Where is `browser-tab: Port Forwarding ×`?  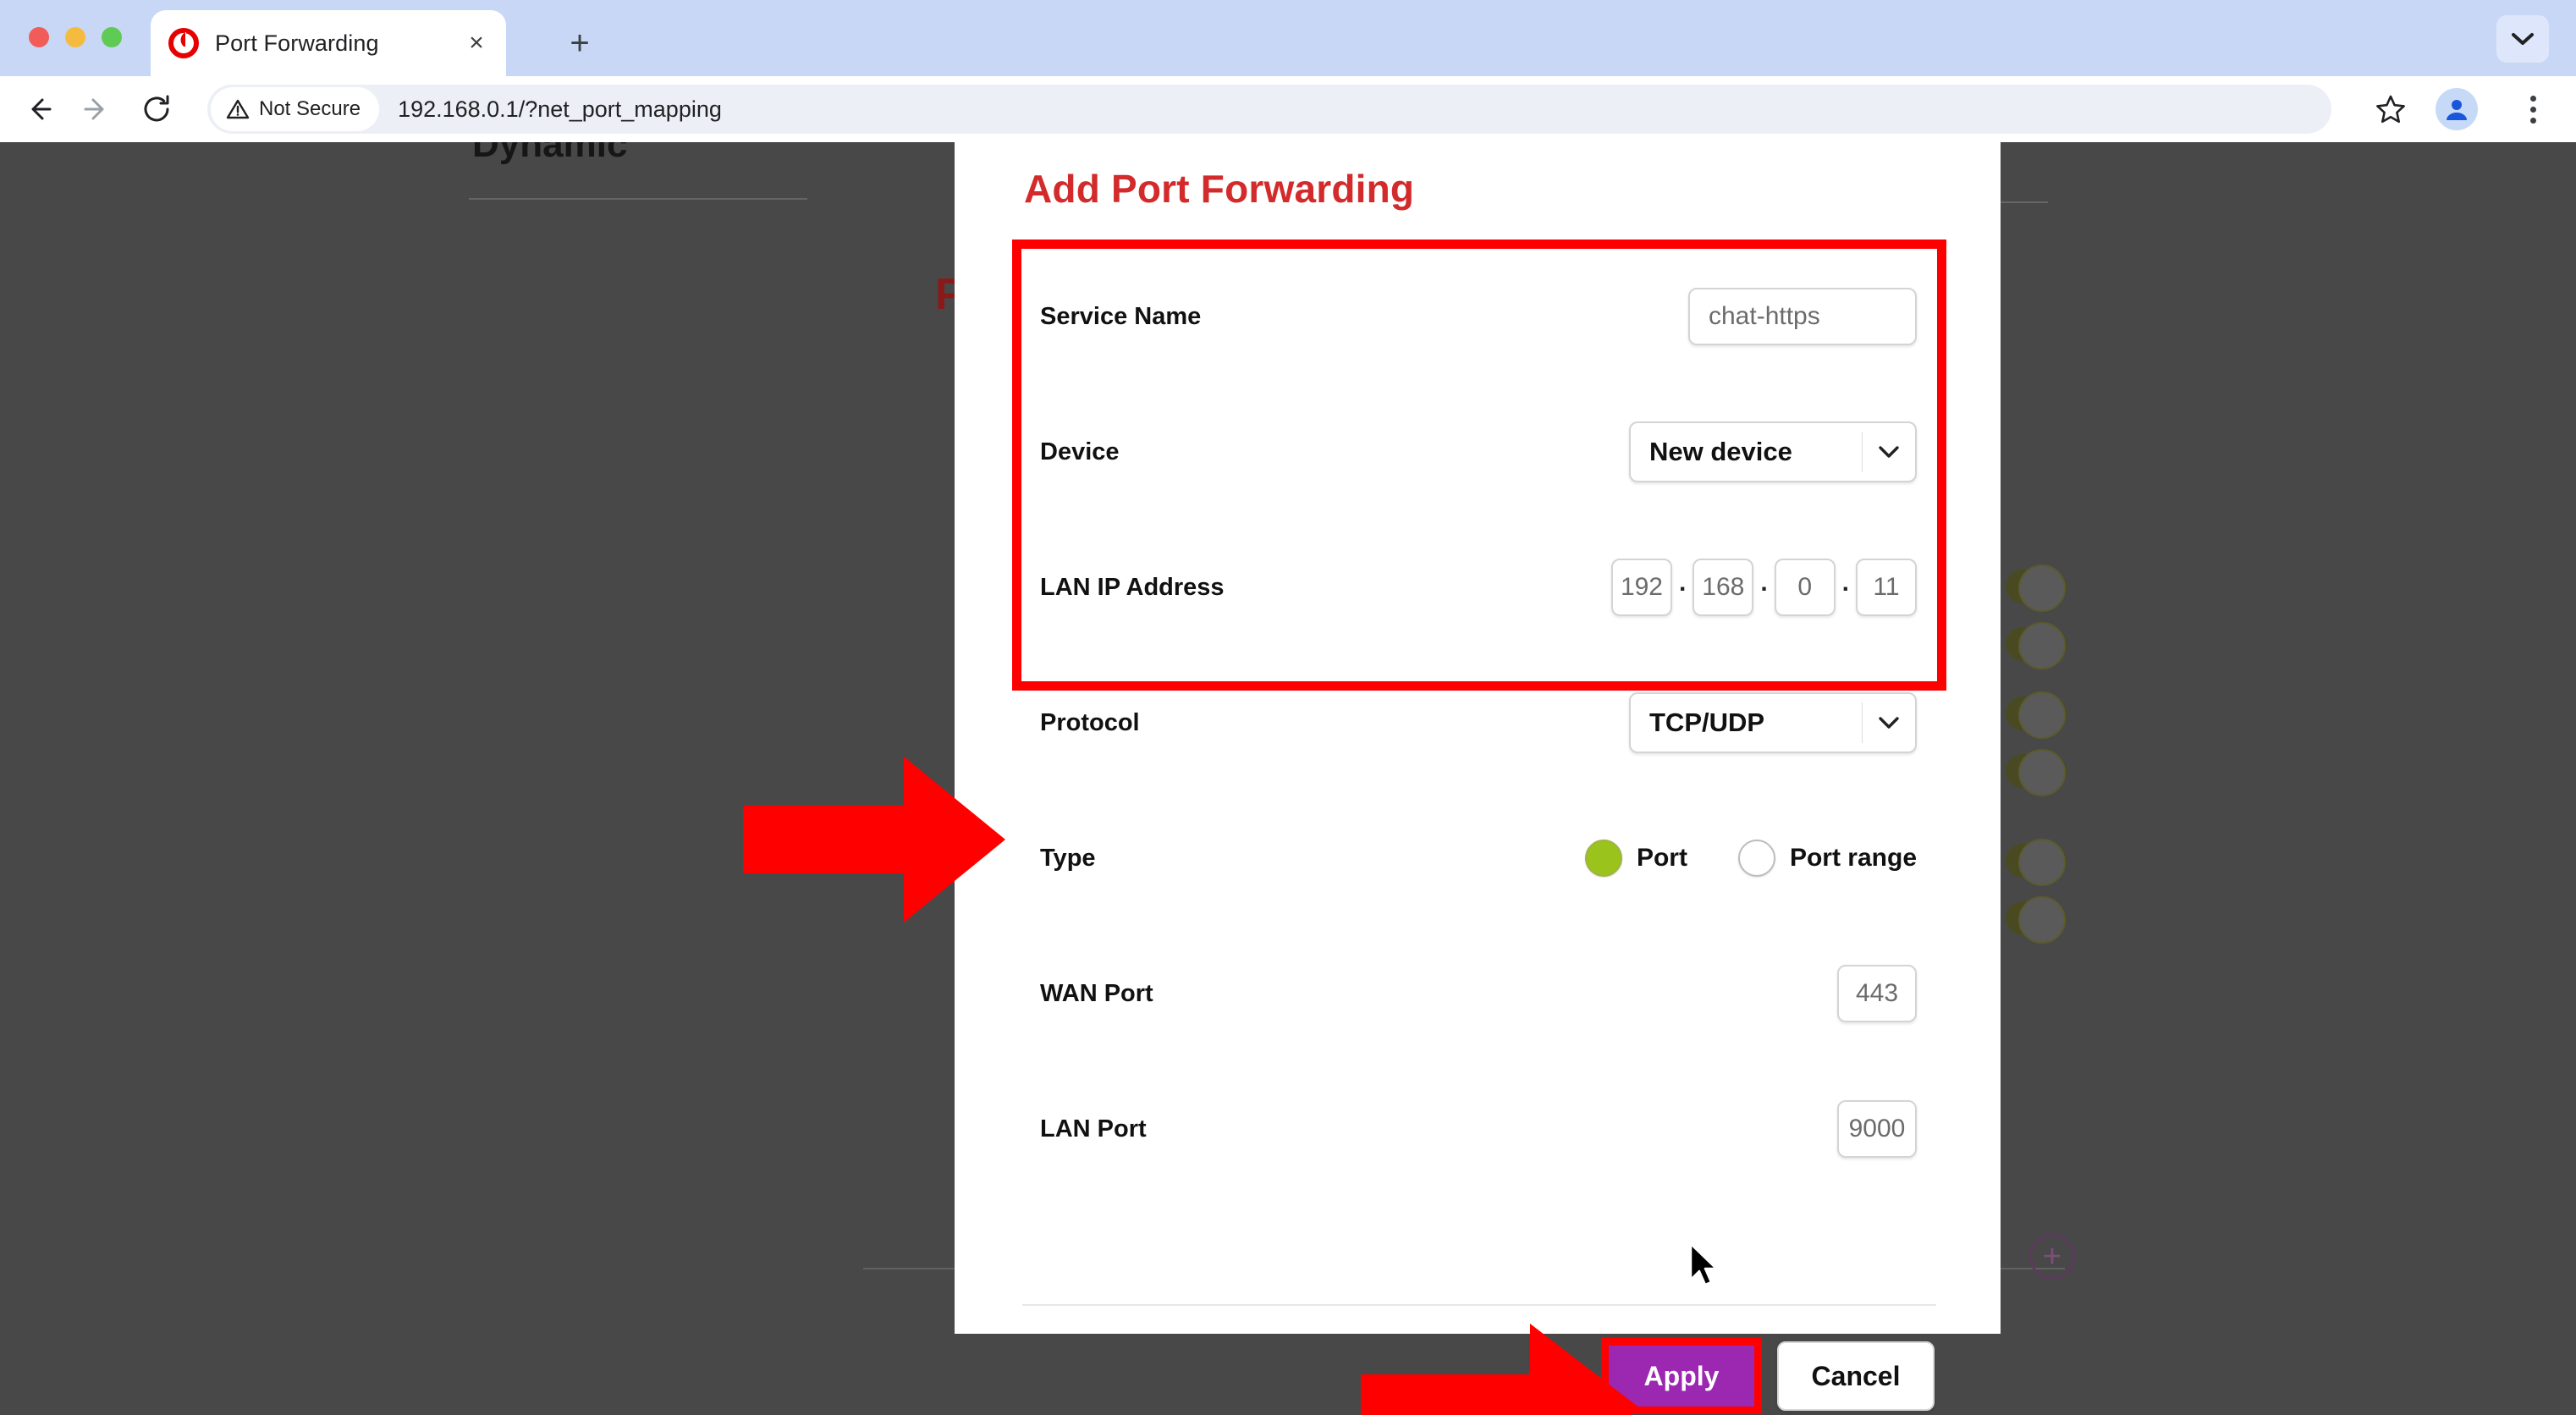
browser-tab: Port Forwarding × is located at coordinates (328, 43).